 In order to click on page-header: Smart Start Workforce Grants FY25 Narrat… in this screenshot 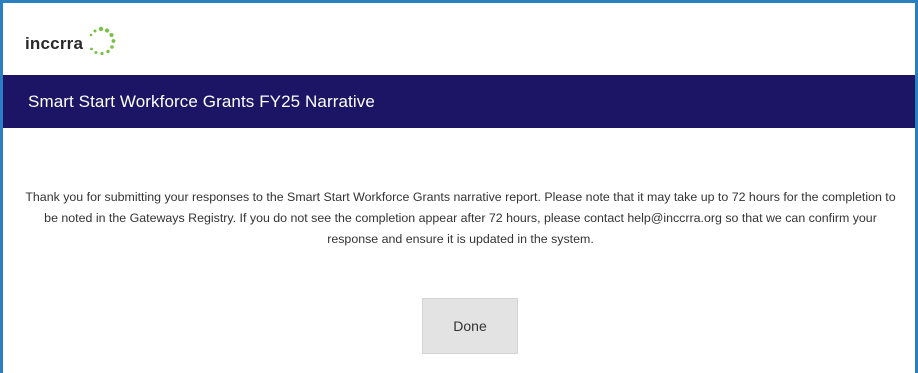, I will do `click(459, 101)`.